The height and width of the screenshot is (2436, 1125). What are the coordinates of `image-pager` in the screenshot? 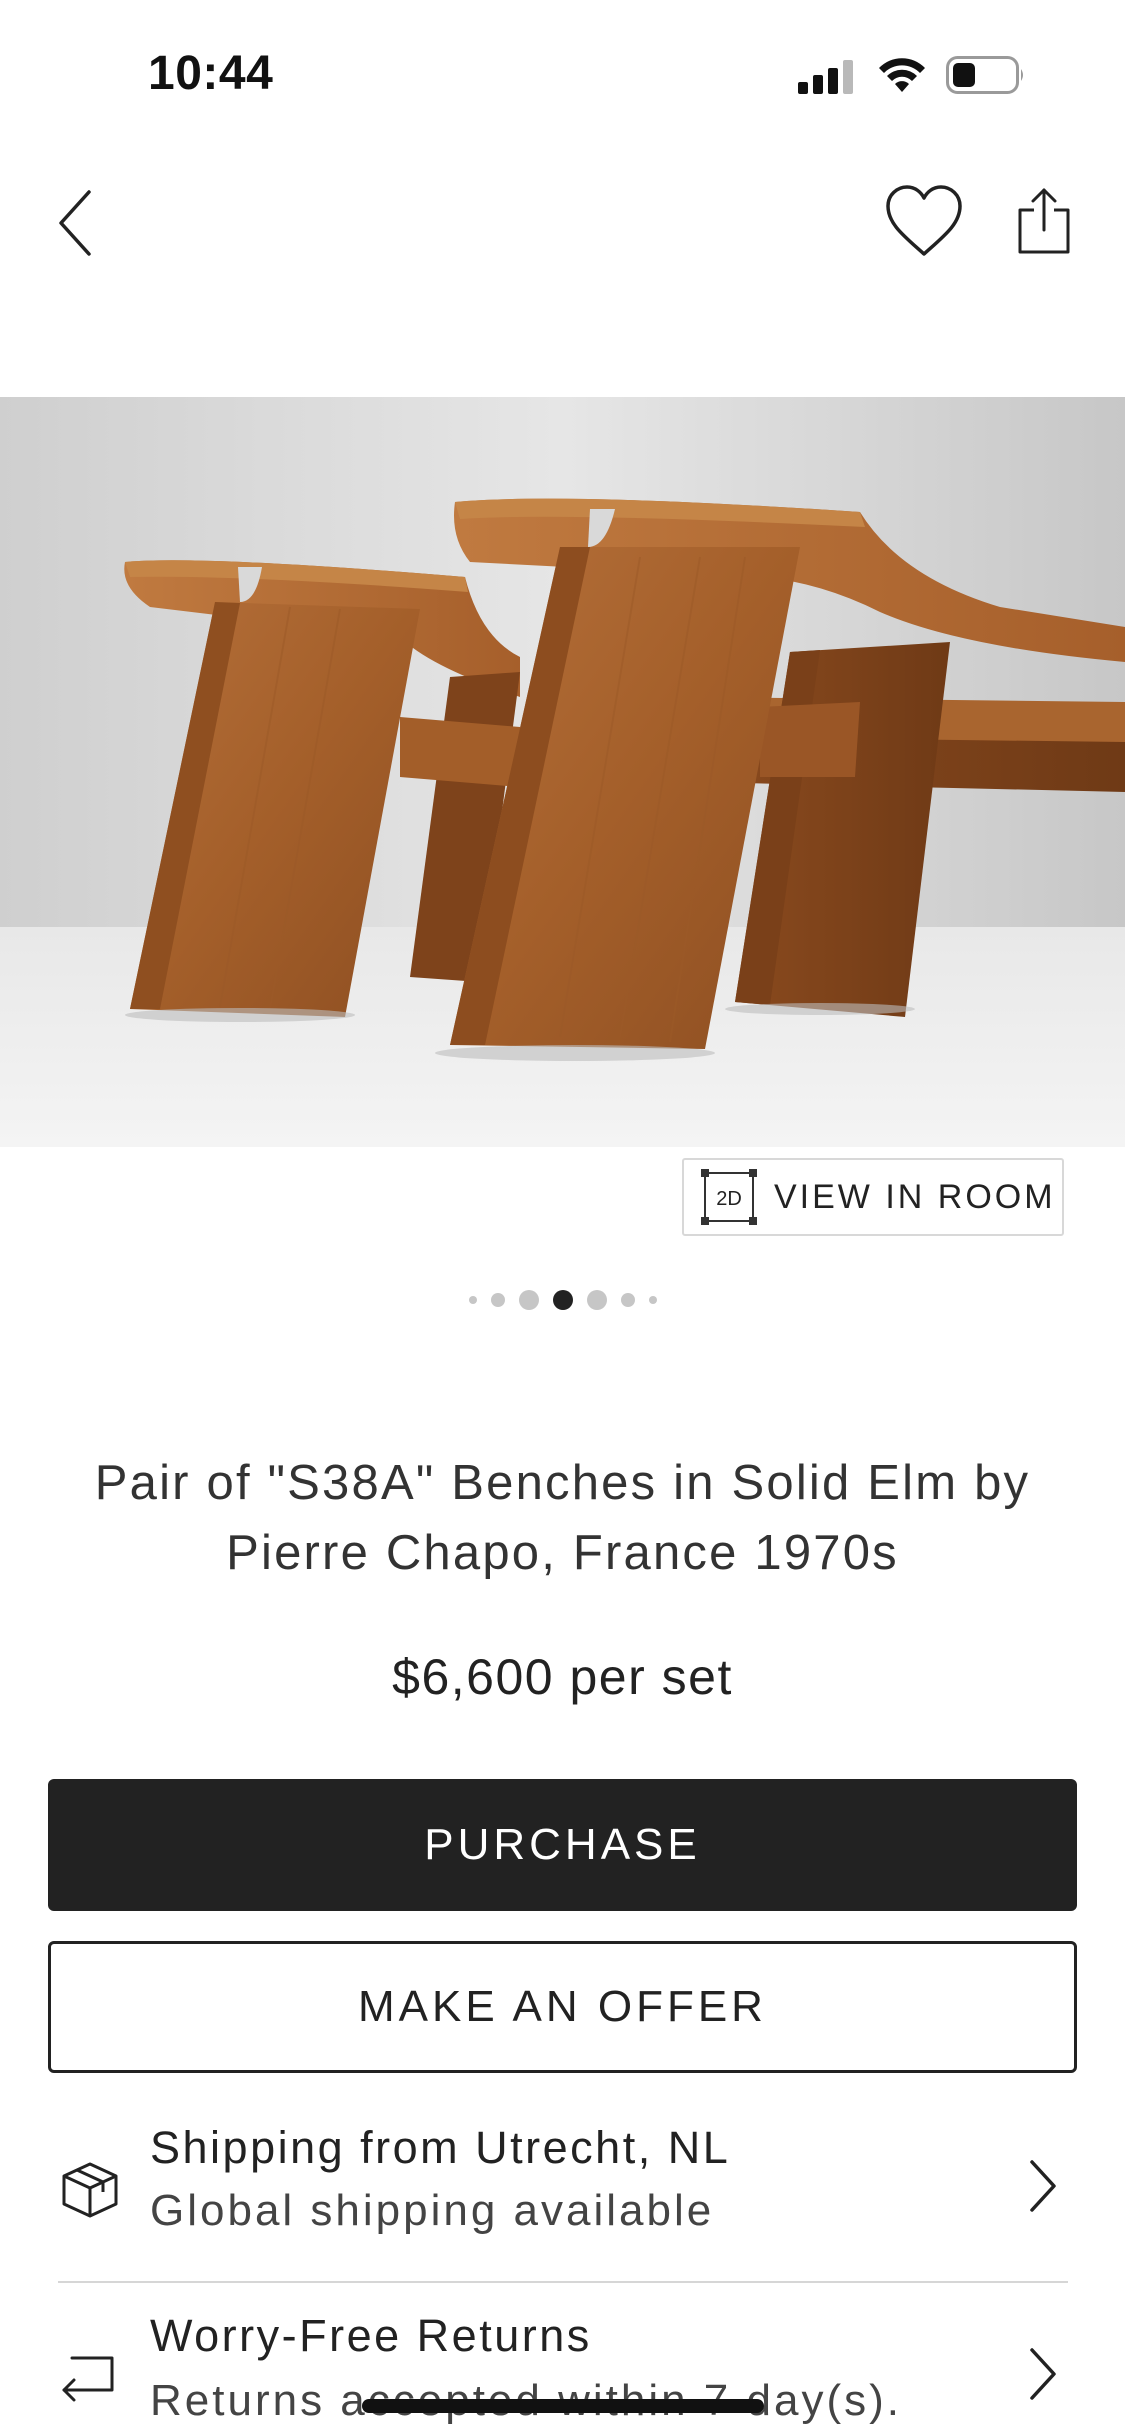 It's located at (562, 1300).